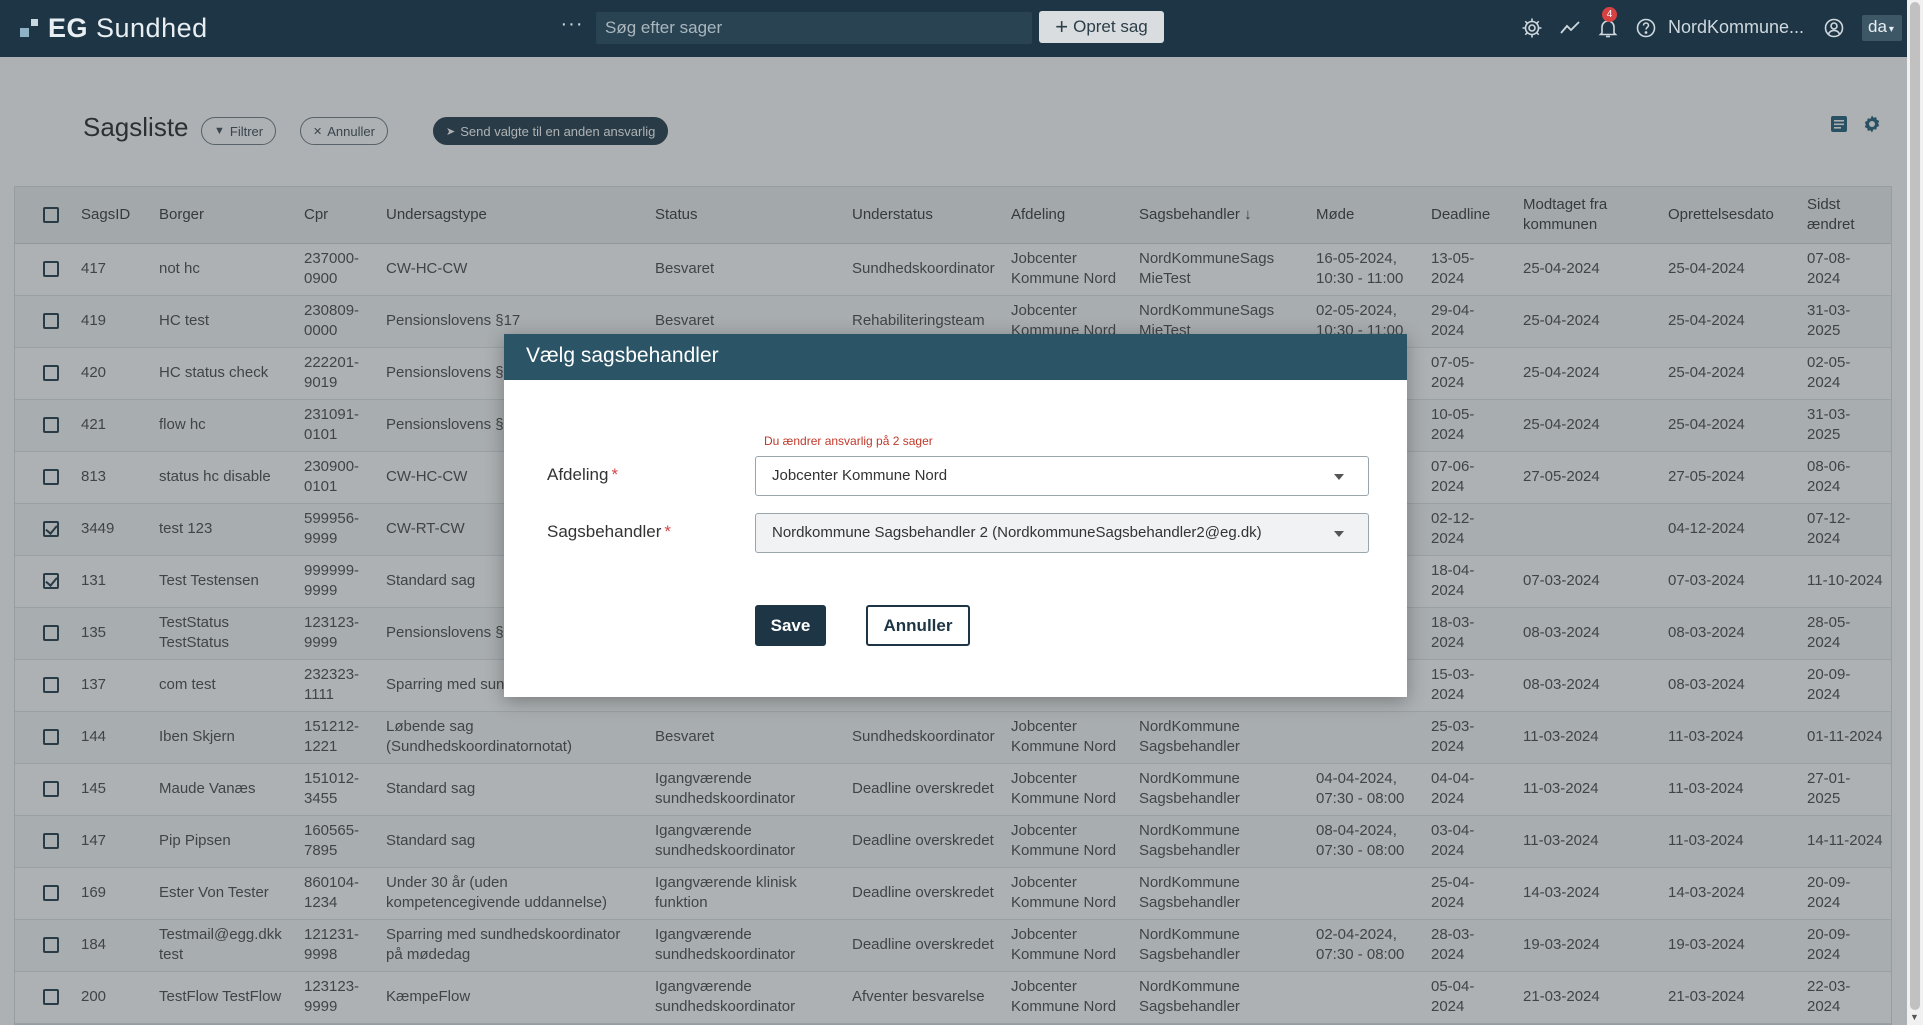 Image resolution: width=1923 pixels, height=1025 pixels. I want to click on dialog-title: Vælg sagsbehandler, so click(955, 357).